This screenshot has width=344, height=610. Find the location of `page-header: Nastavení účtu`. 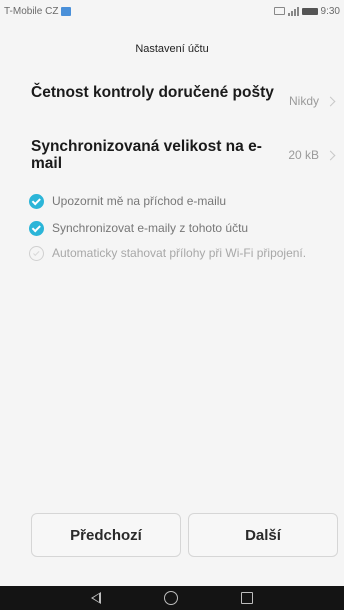

page-header: Nastavení účtu is located at coordinates (172, 49).